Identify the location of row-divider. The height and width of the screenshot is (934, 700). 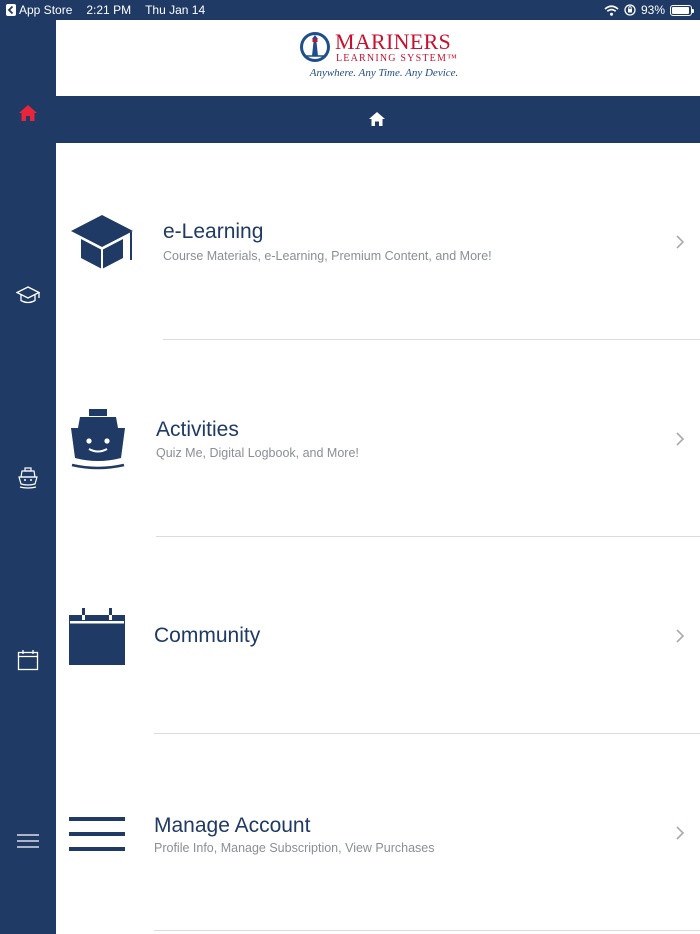
(427, 930).